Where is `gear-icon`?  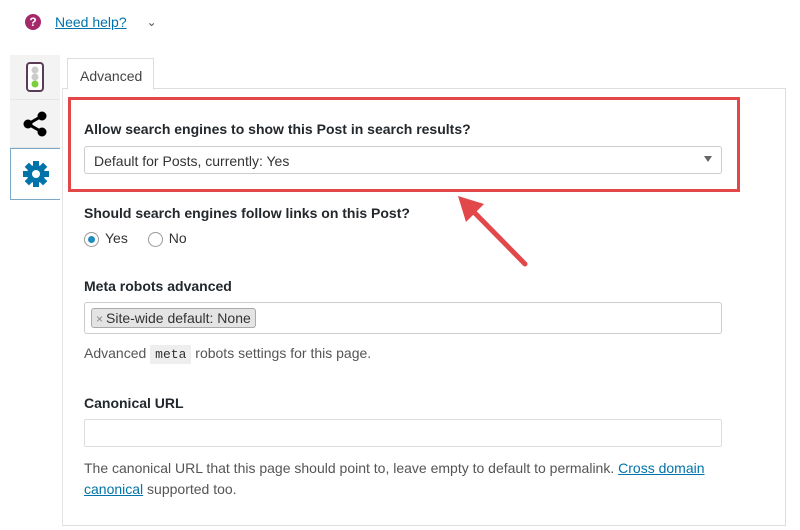 gear-icon is located at coordinates (35, 174).